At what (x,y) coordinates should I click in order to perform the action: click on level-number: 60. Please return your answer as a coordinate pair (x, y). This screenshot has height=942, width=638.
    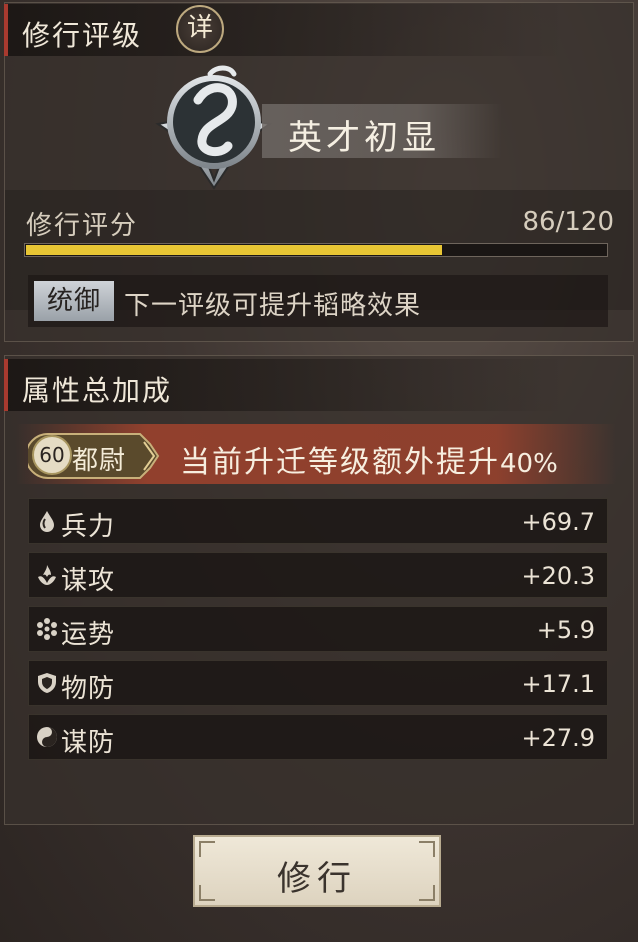
    Looking at the image, I should click on (52, 455).